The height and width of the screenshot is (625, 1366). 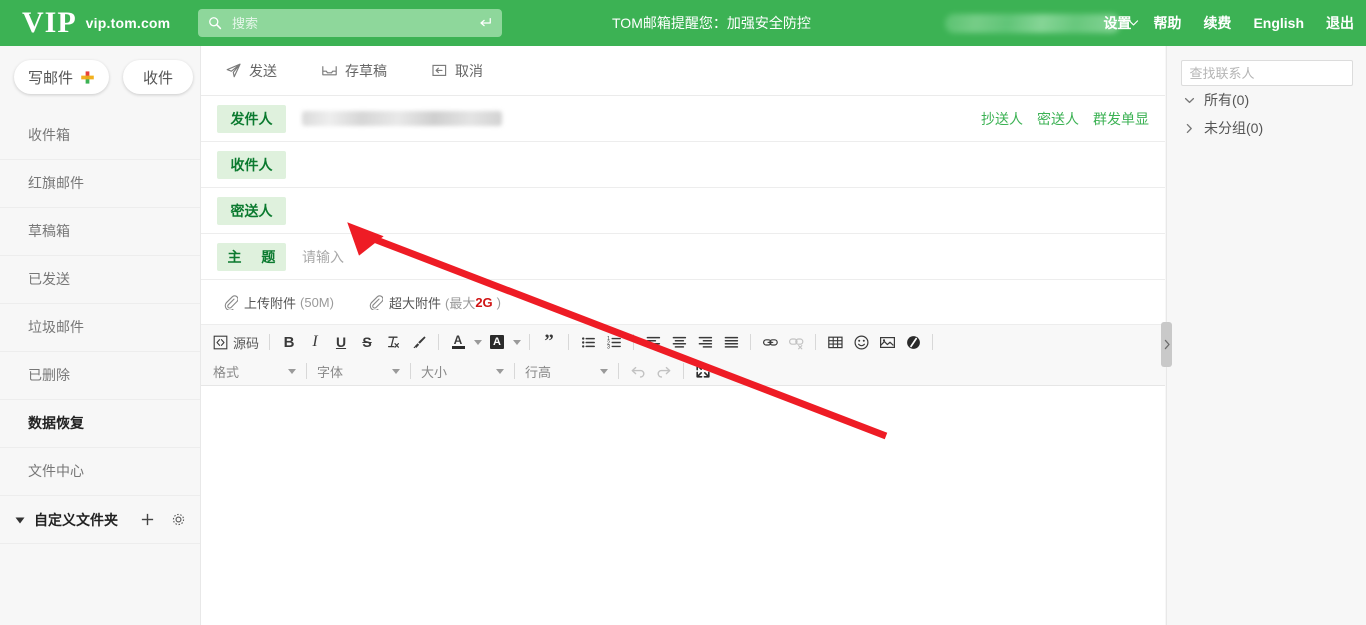 What do you see at coordinates (226, 372) in the screenshot?
I see `format-select-label: 格式` at bounding box center [226, 372].